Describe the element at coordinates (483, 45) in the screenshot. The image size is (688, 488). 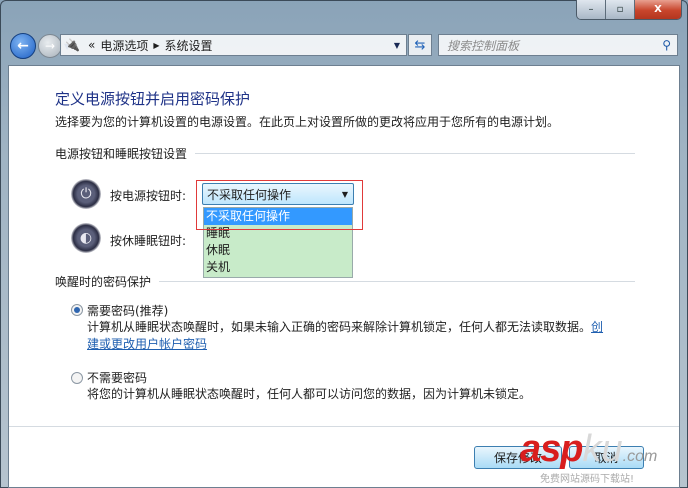
I see `search-placeholder: 搜索控制面板` at that location.